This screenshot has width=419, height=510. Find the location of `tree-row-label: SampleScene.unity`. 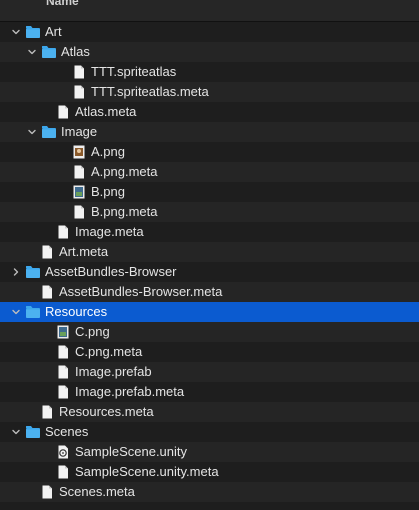

tree-row-label: SampleScene.unity is located at coordinates (131, 451).